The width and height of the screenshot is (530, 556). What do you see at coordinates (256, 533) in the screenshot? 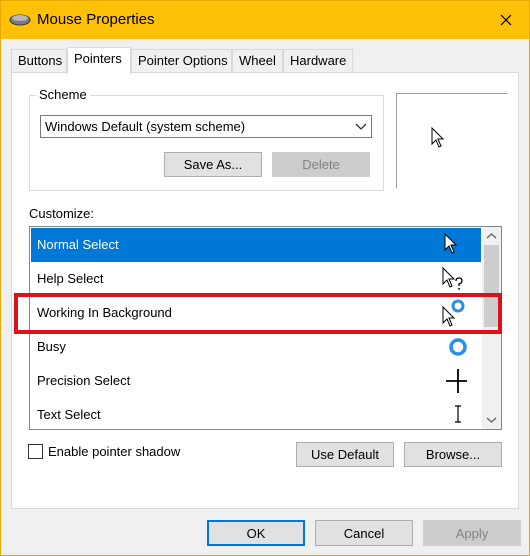
I see `ok-button: OK` at bounding box center [256, 533].